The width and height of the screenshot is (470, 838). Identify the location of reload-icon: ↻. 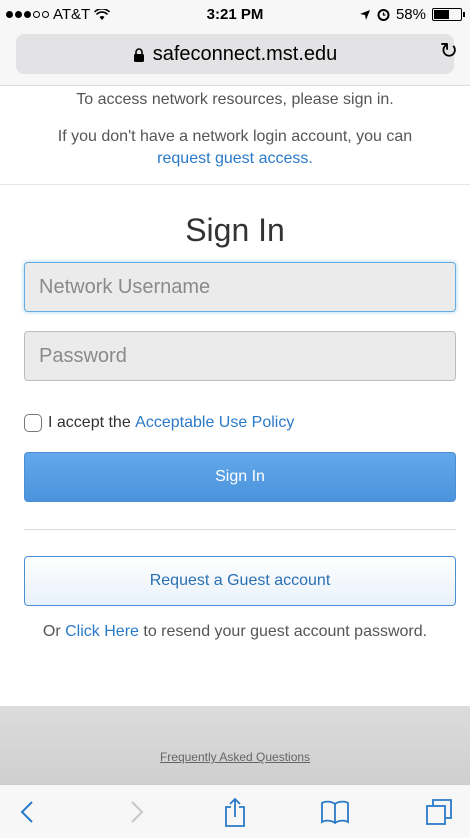
(449, 51).